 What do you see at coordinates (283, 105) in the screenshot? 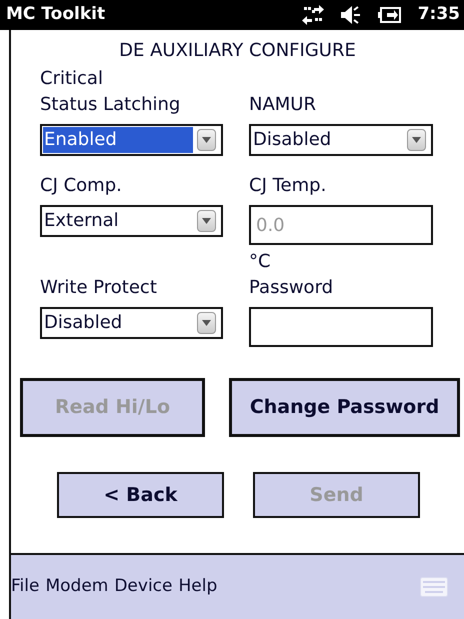
I see `field-label: NAMUR` at bounding box center [283, 105].